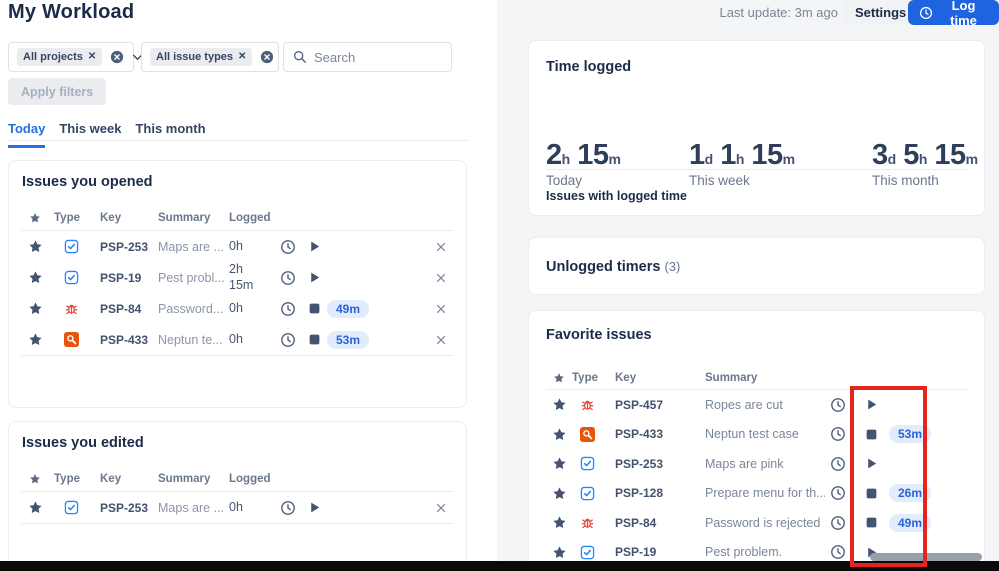 The height and width of the screenshot is (571, 999). What do you see at coordinates (767, 155) in the screenshot?
I see `stat-value: 15` at bounding box center [767, 155].